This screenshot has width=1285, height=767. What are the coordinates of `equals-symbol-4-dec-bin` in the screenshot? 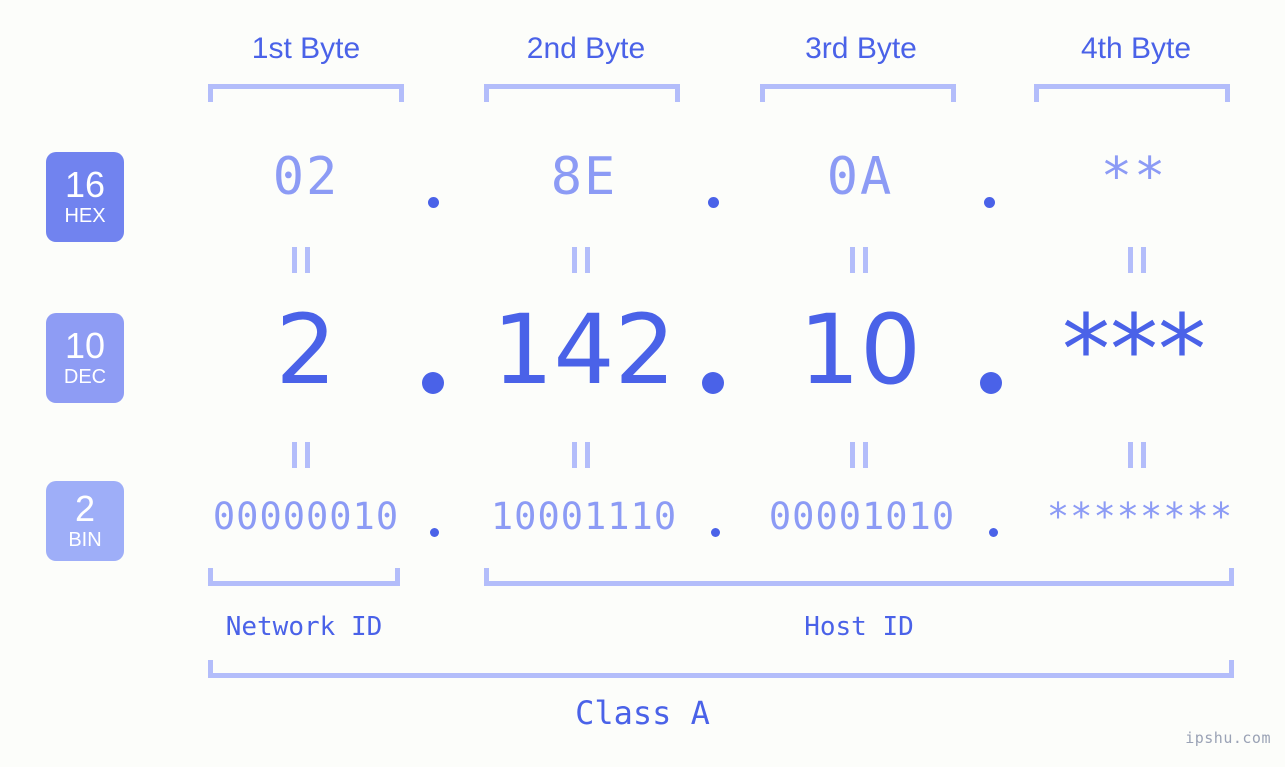 It's located at (1137, 455).